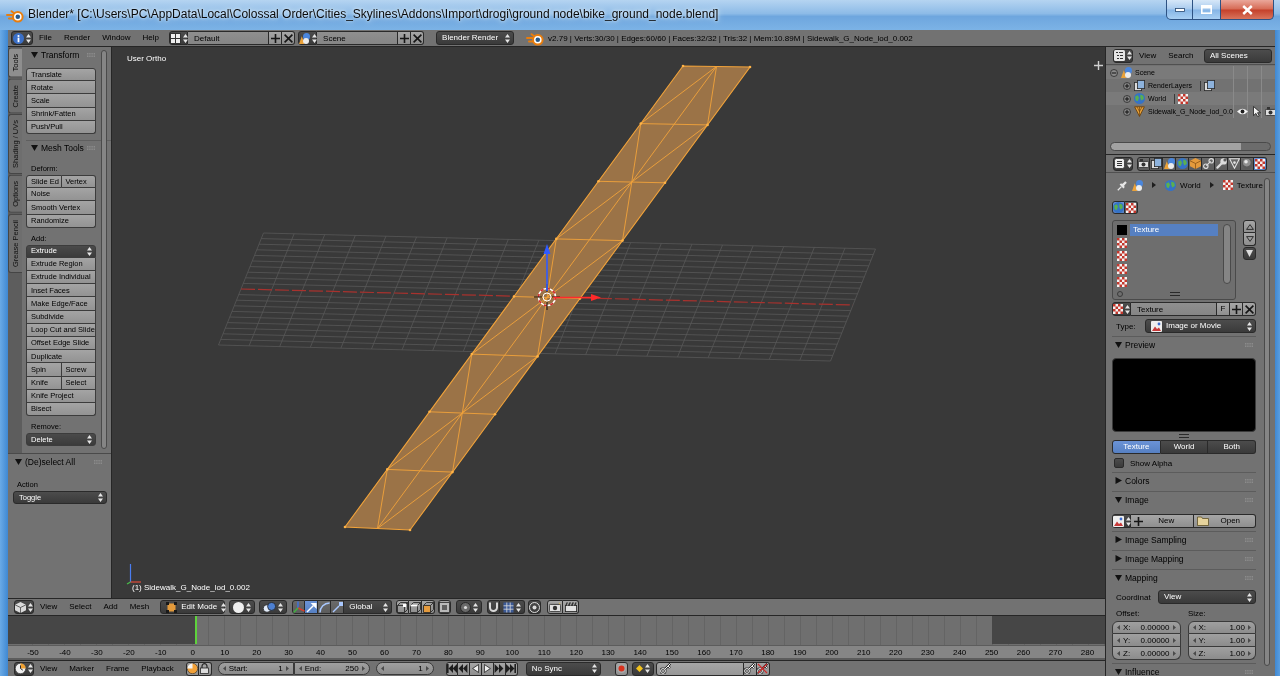 This screenshot has height=676, width=1280. Describe the element at coordinates (1184, 447) in the screenshot. I see `preview-mode-tab: World` at that location.